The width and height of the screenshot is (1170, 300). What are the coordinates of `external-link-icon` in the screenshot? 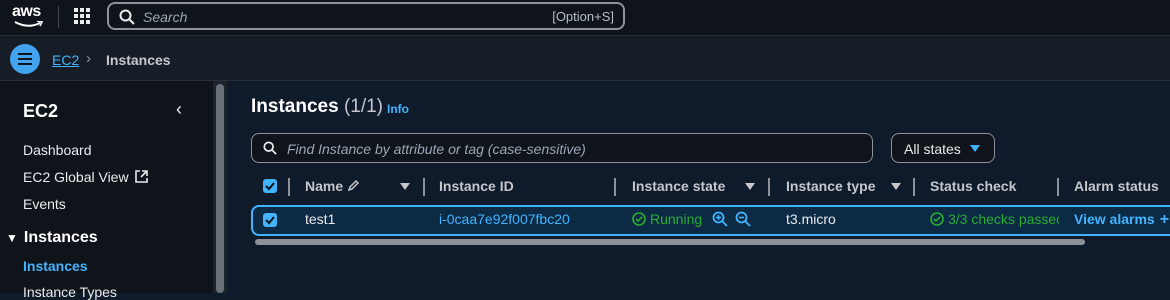 It's located at (141, 176).